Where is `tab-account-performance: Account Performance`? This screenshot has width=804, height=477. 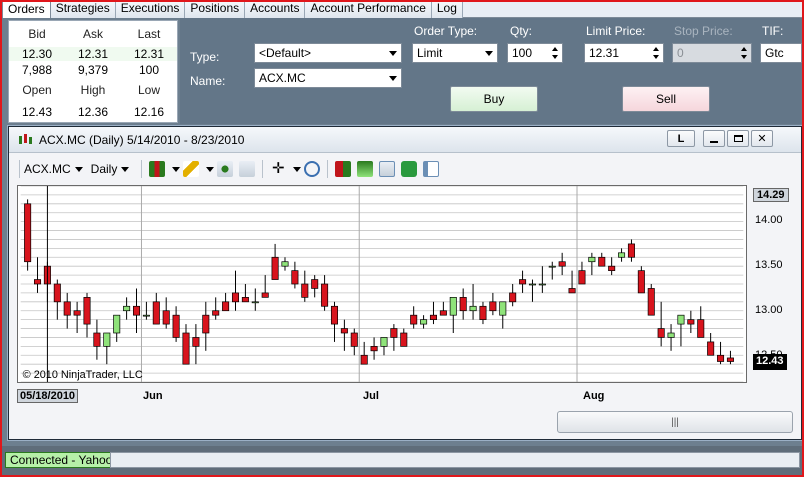
tab-account-performance: Account Performance is located at coordinates (368, 9).